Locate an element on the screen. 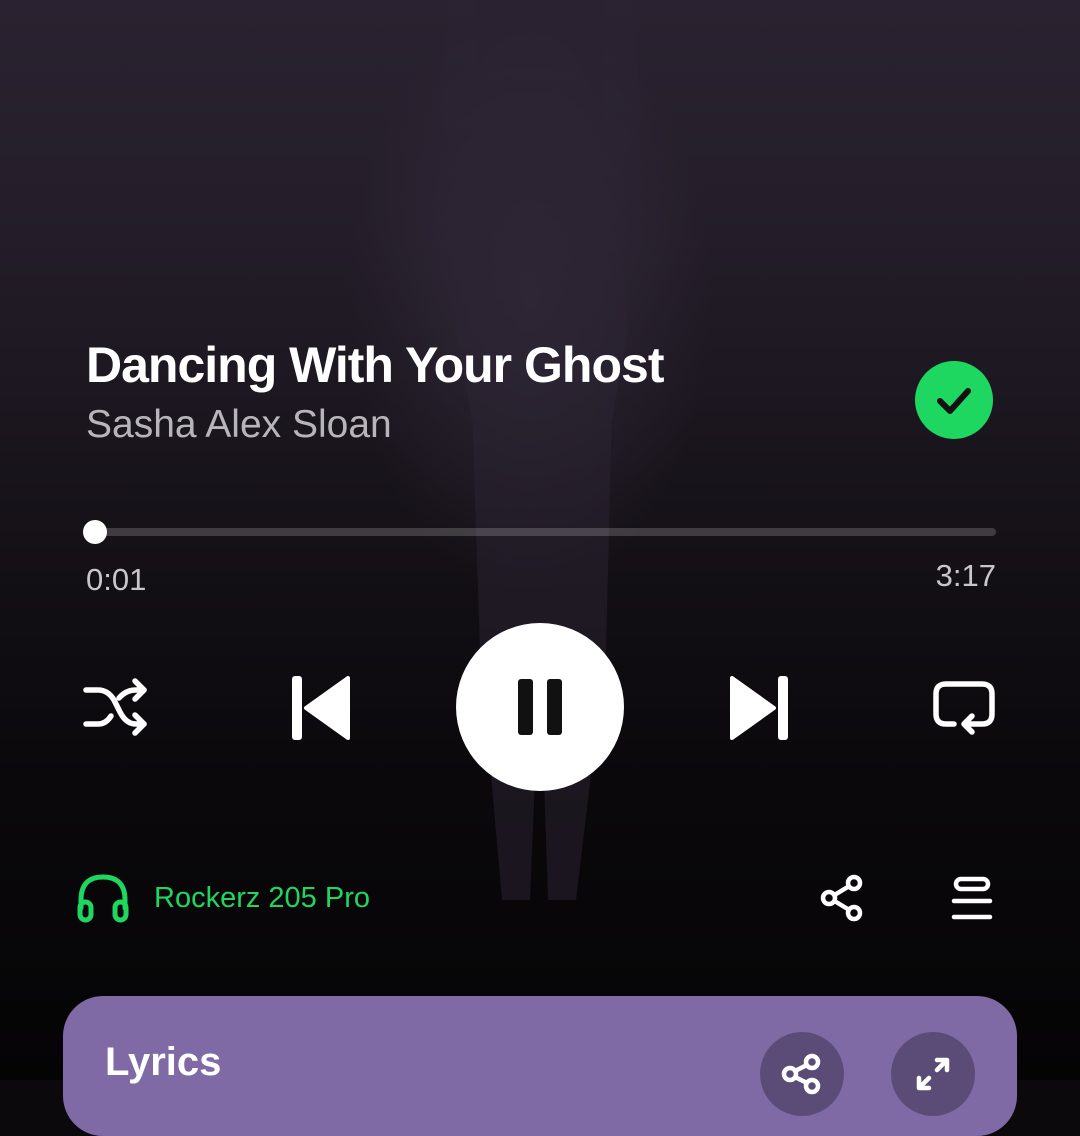 This screenshot has height=1136, width=1080. skip-previous-icon is located at coordinates (321, 708).